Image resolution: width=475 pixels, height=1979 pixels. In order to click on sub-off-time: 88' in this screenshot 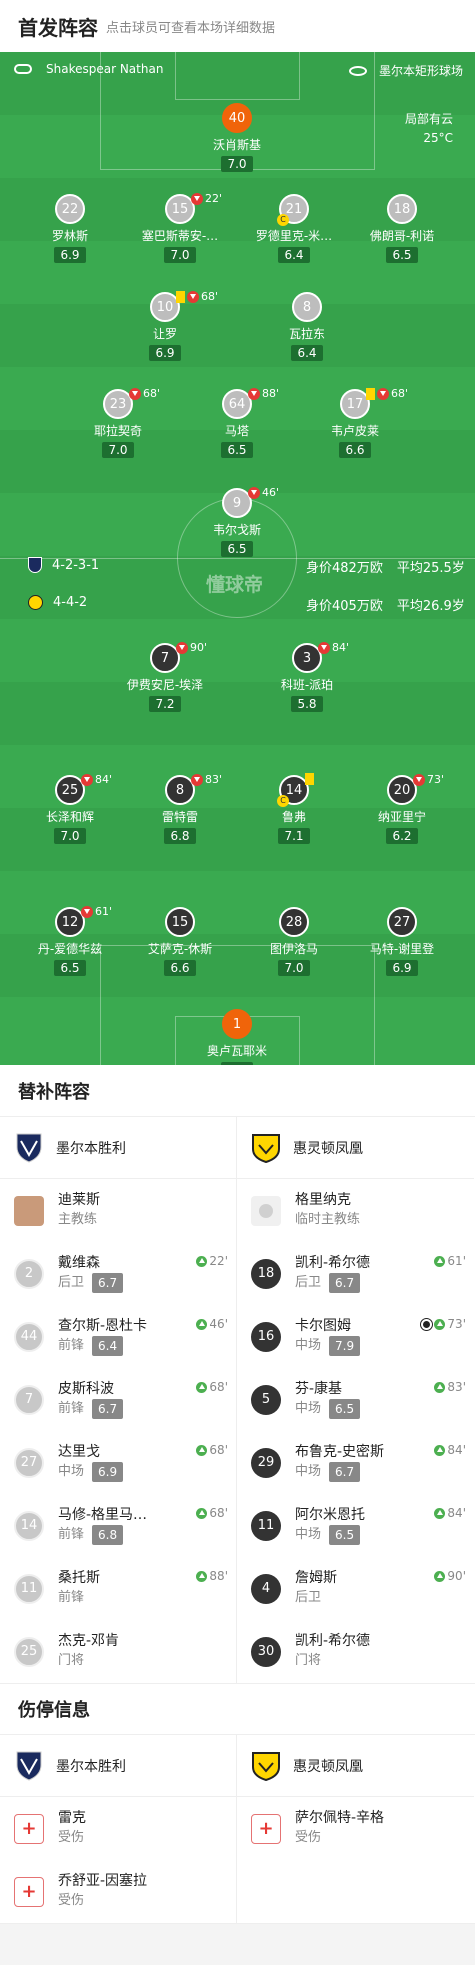, I will do `click(271, 393)`.